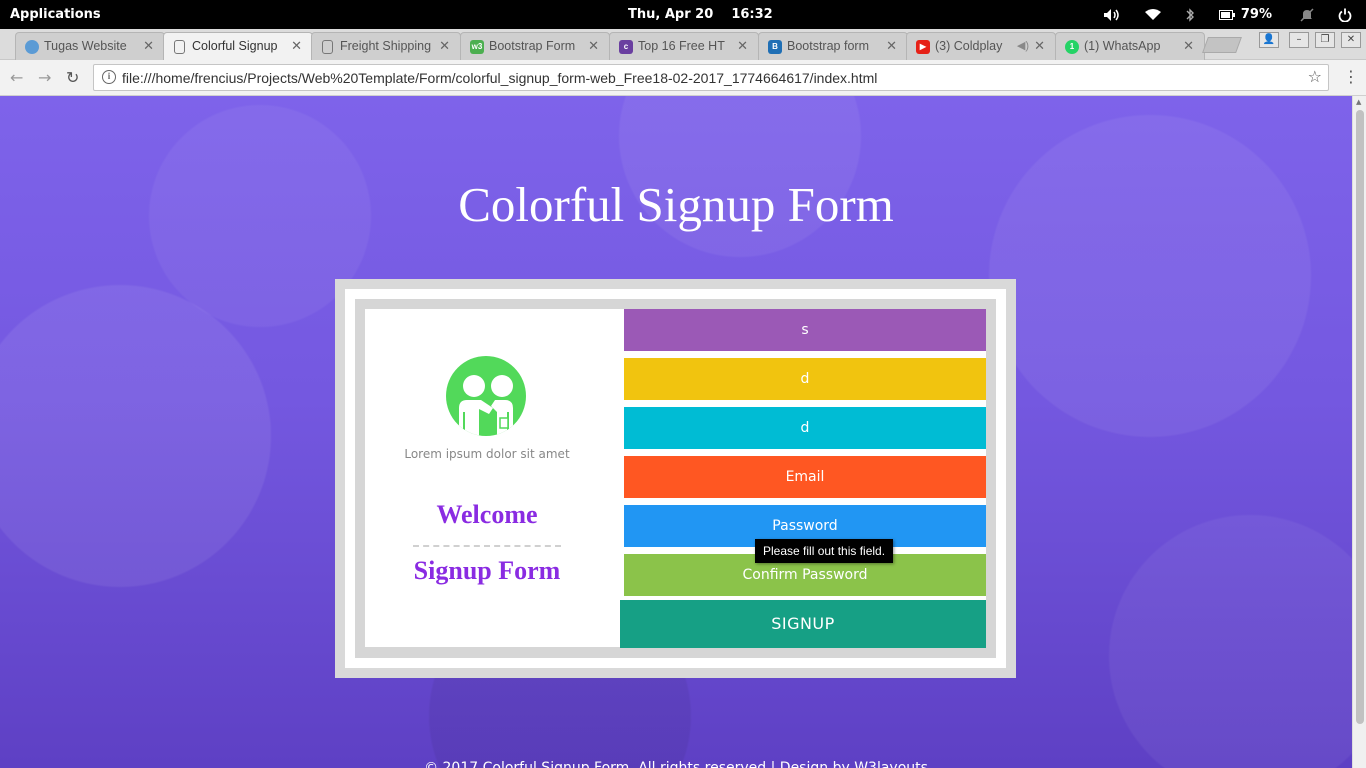  What do you see at coordinates (109, 77) in the screenshot?
I see `info-icon: i` at bounding box center [109, 77].